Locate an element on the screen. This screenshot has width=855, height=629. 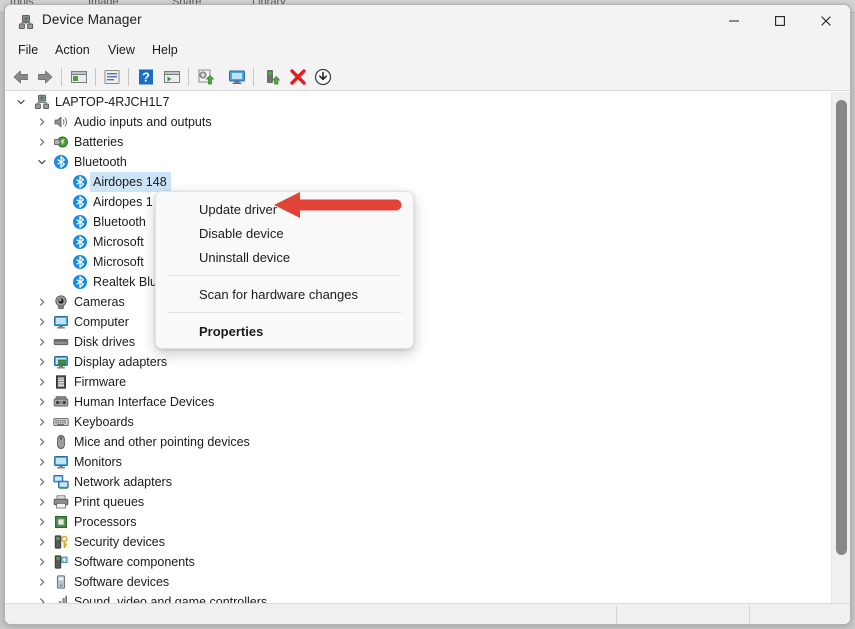
tree-row-software-devices: Software devices is located at coordinates (418, 582).